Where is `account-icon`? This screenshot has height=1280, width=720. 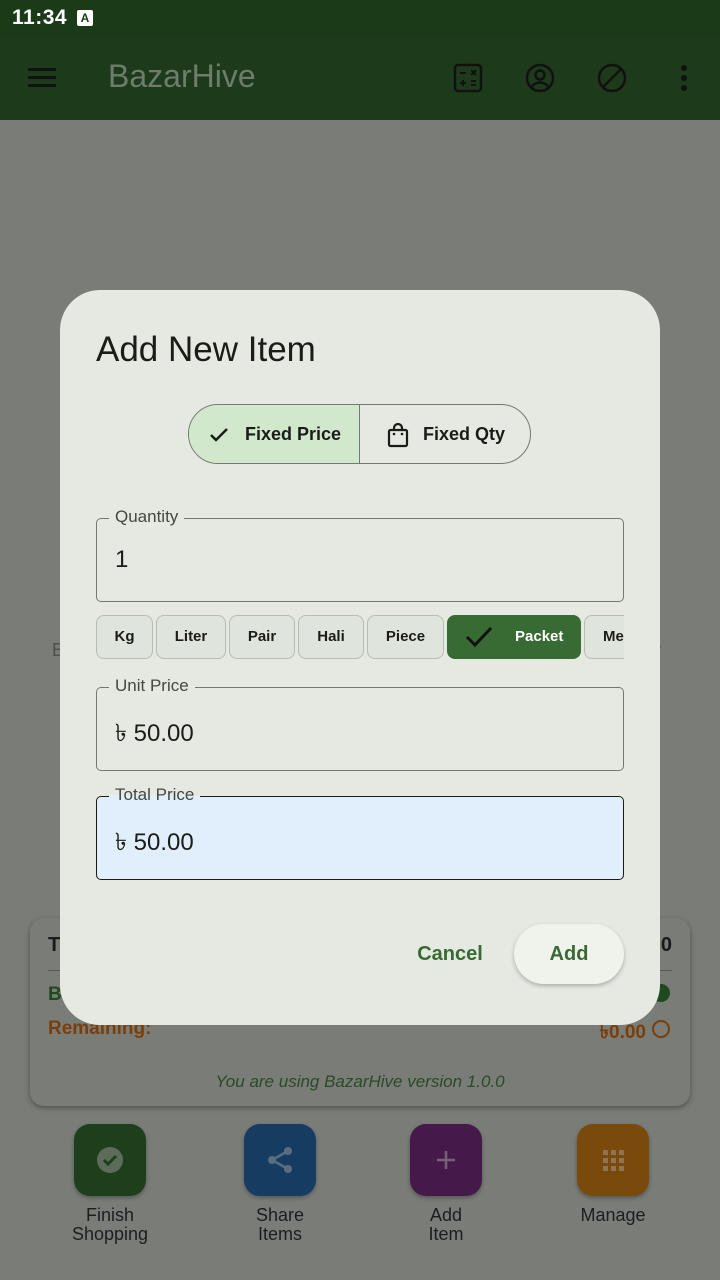
account-icon is located at coordinates (540, 78).